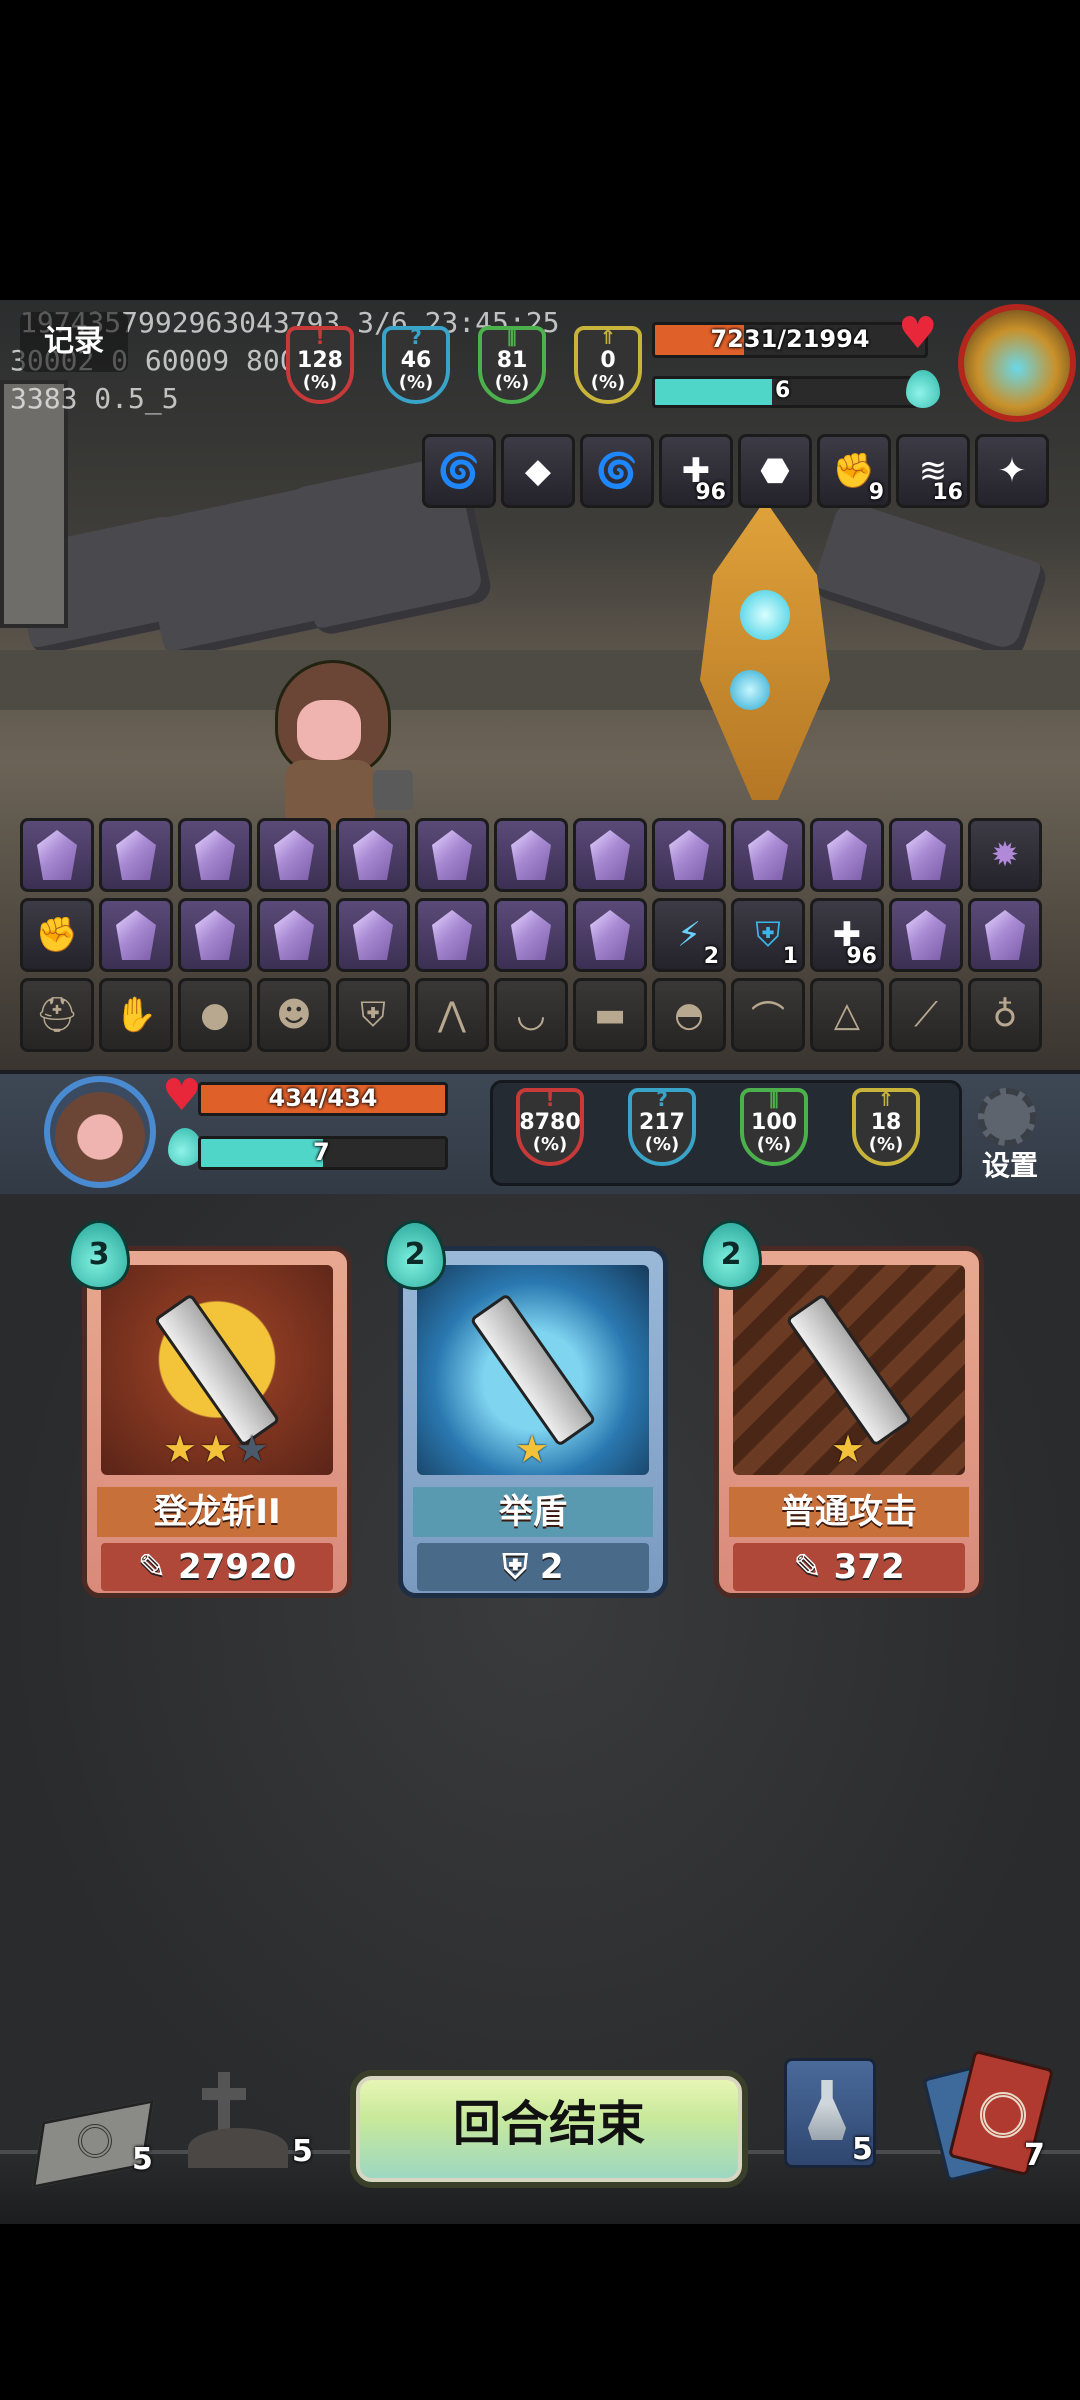 This screenshot has height=2400, width=1080. What do you see at coordinates (608, 337) in the screenshot?
I see `speed-icon: ⇑` at bounding box center [608, 337].